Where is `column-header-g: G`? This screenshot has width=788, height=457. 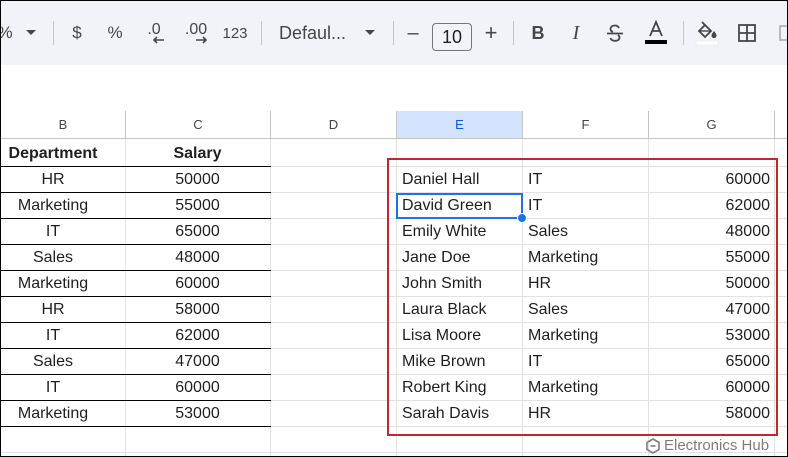 column-header-g: G is located at coordinates (712, 125).